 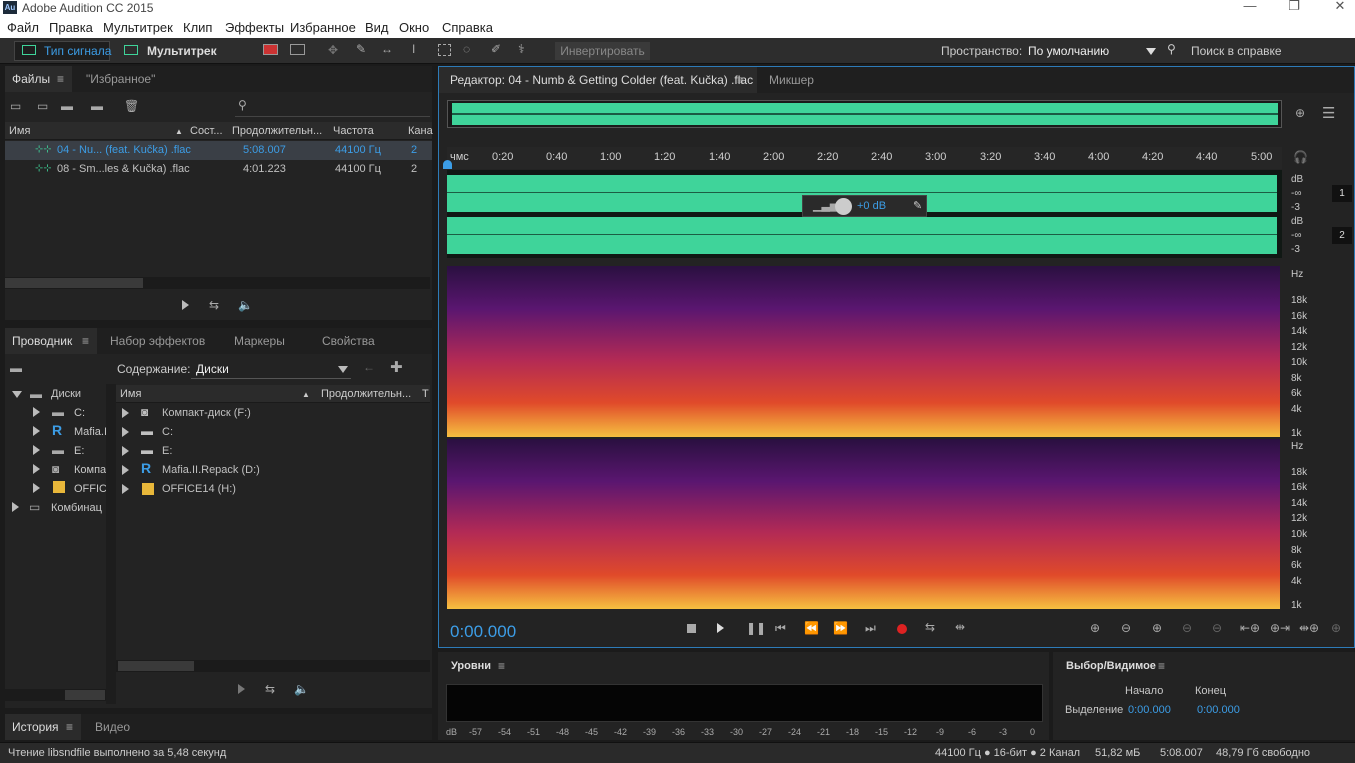 What do you see at coordinates (120, 79) in the screenshot?
I see `tab-favorites: "Избранное"` at bounding box center [120, 79].